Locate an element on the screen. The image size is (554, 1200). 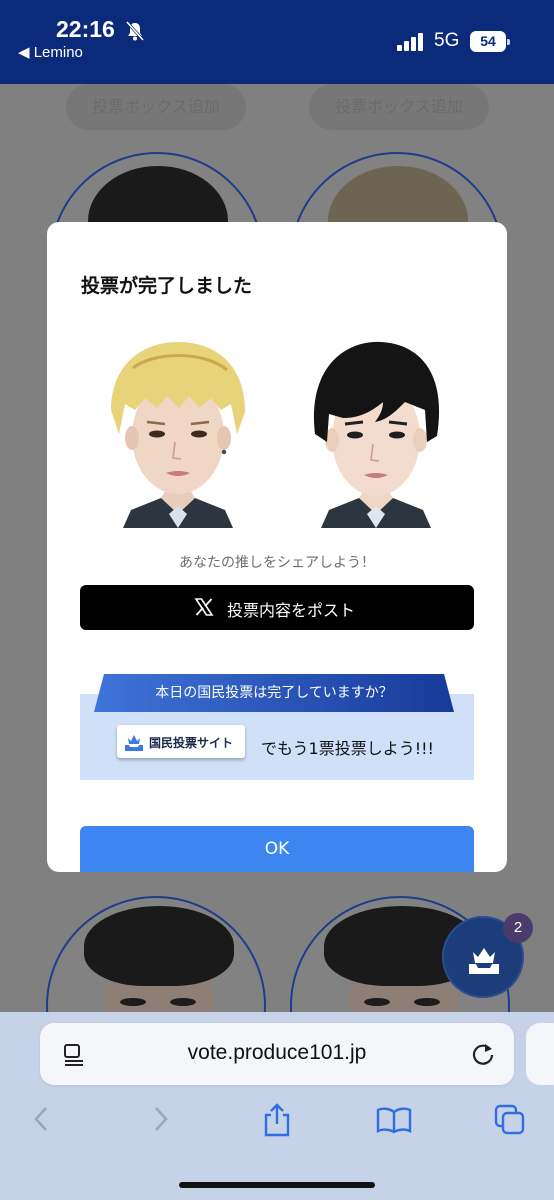
battery-level: 54 is located at coordinates (488, 41).